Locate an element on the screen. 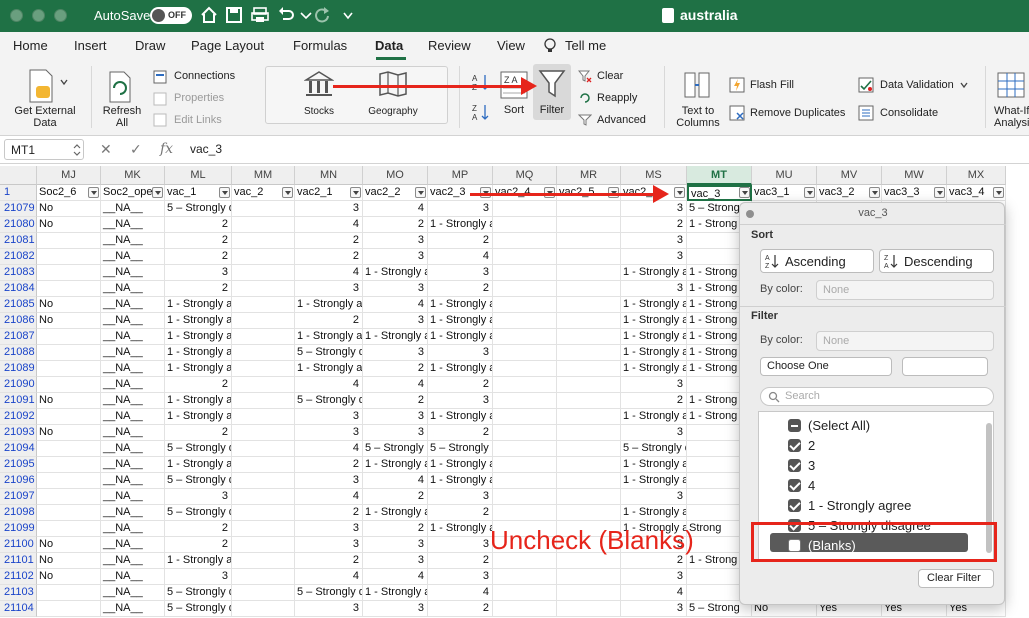  advanced-button: Advanced is located at coordinates (621, 120).